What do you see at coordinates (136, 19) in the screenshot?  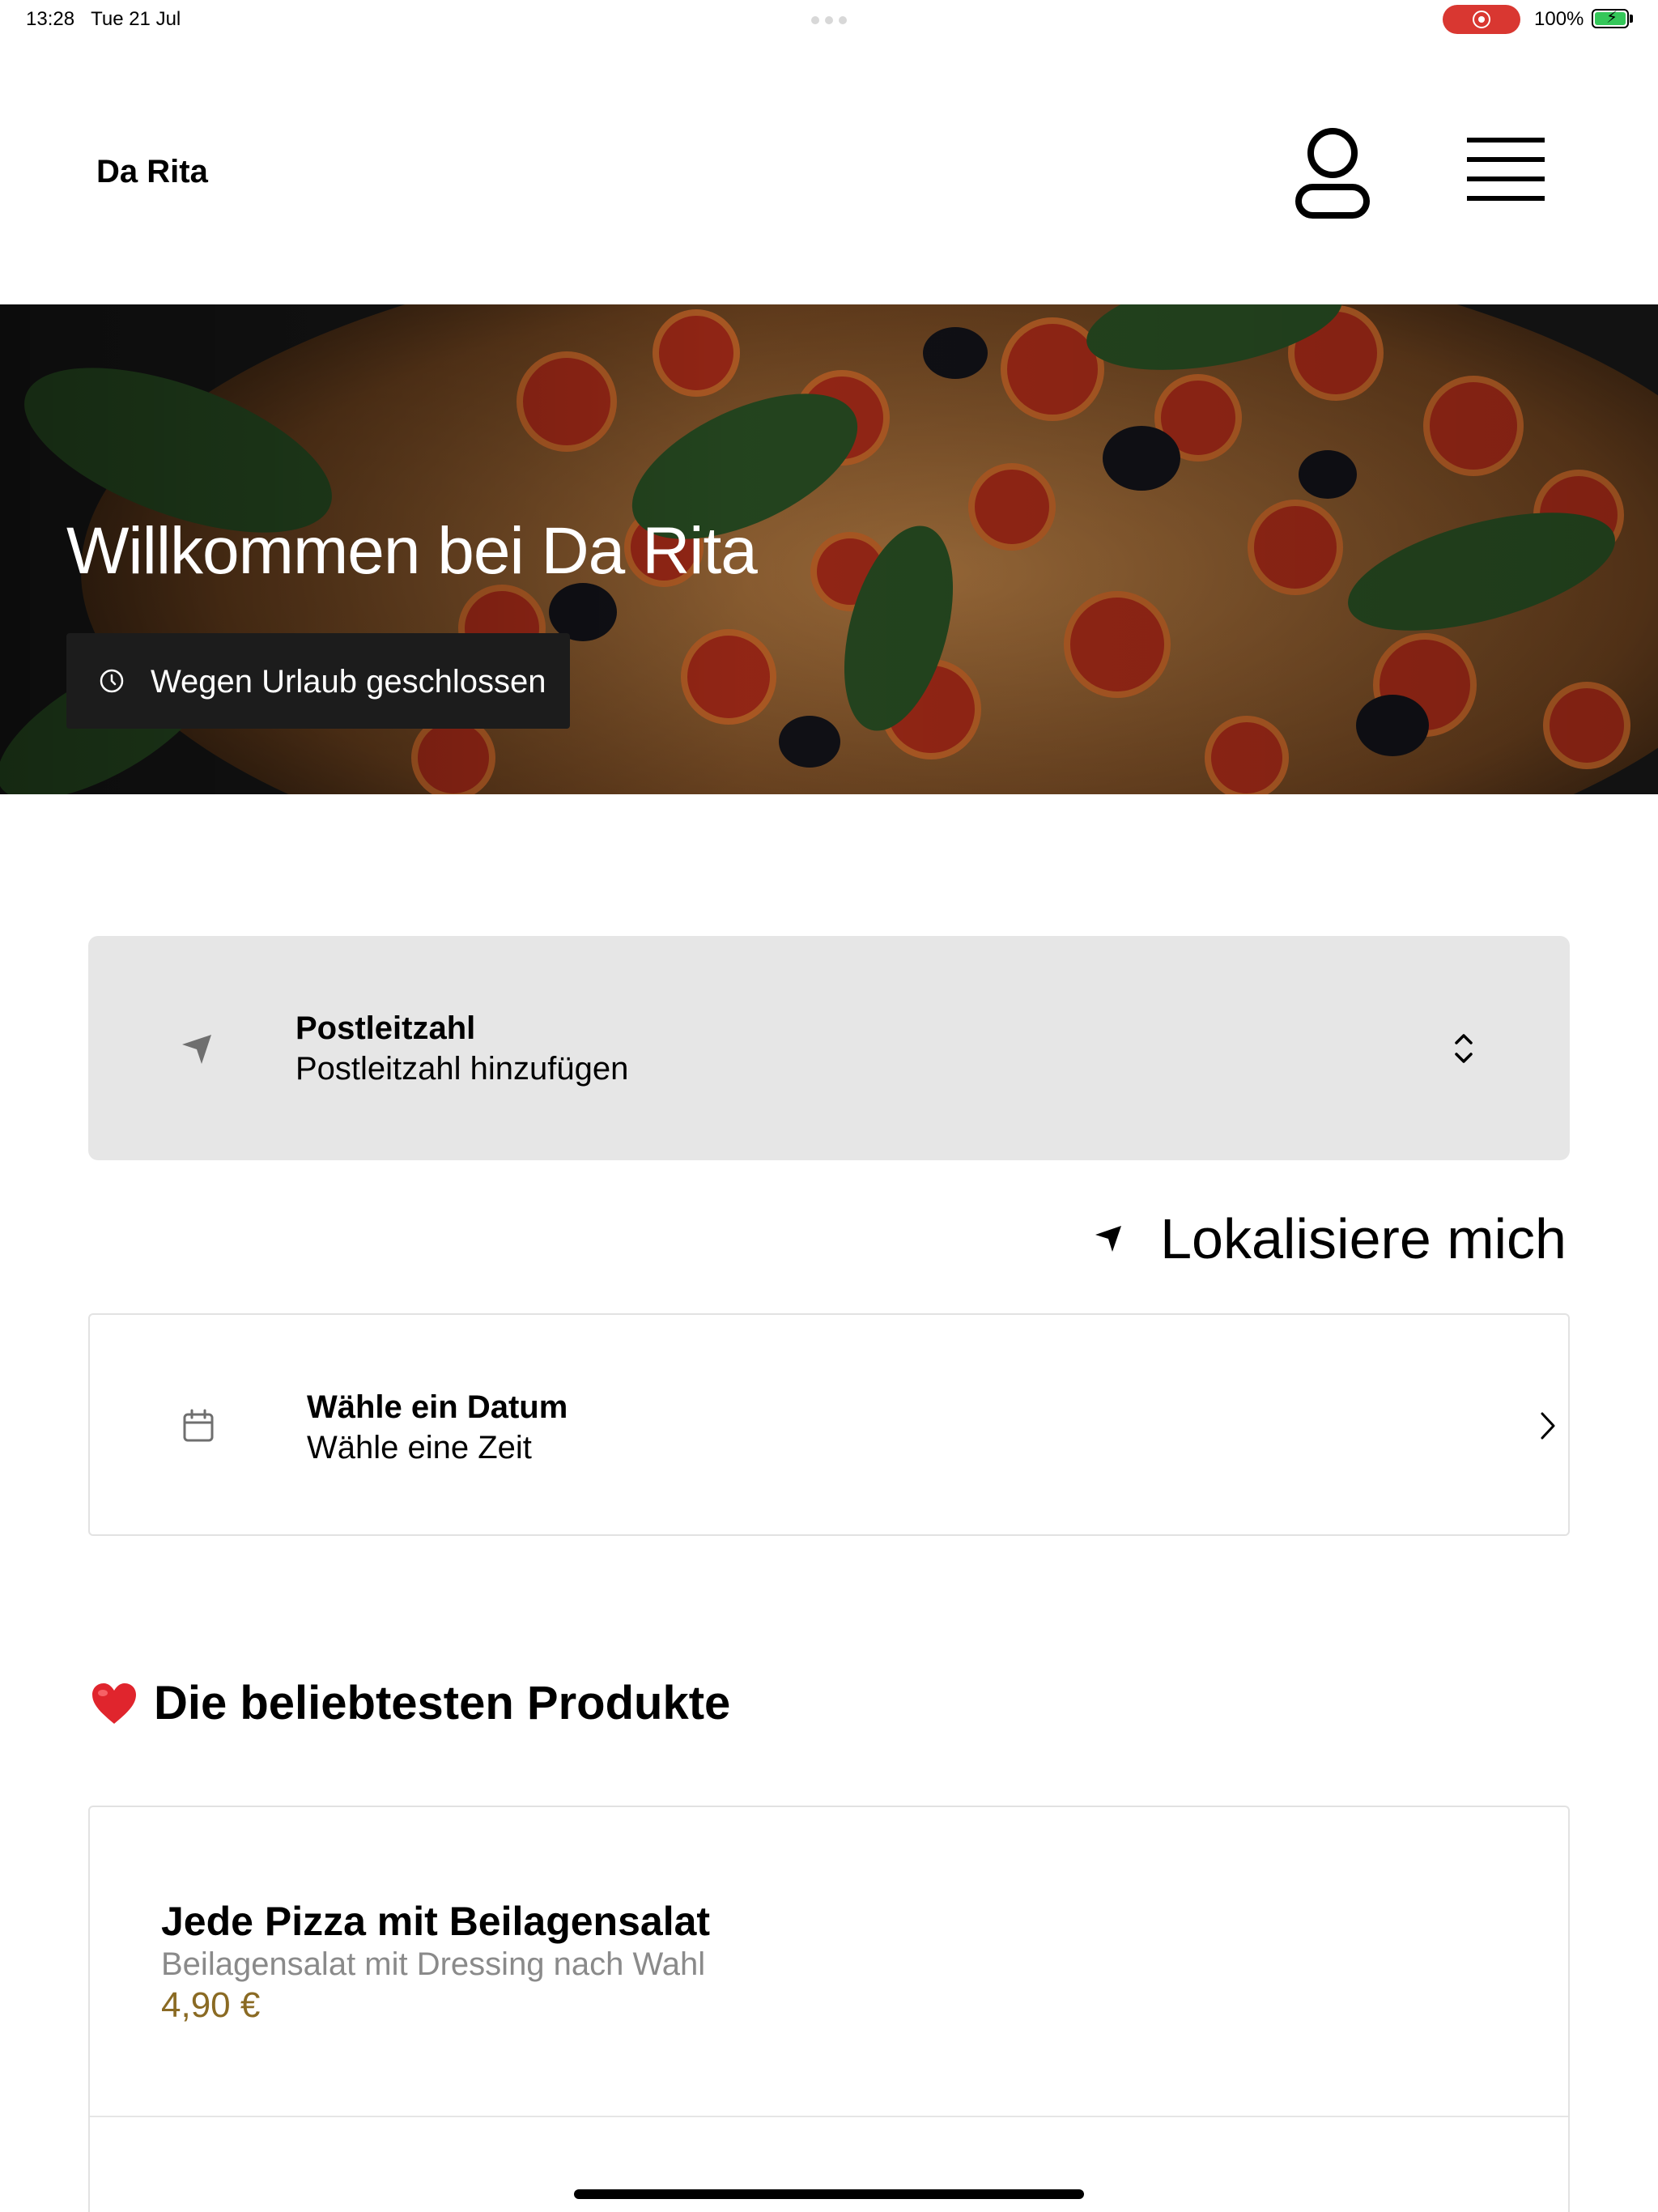 I see `status-date: Tue 21 Jul` at bounding box center [136, 19].